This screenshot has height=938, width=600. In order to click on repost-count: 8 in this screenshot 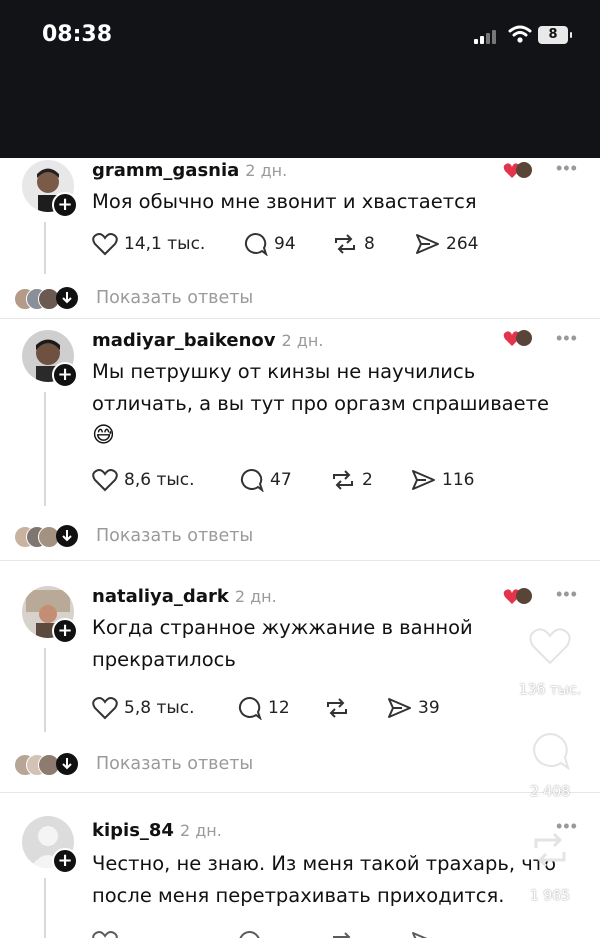, I will do `click(369, 244)`.